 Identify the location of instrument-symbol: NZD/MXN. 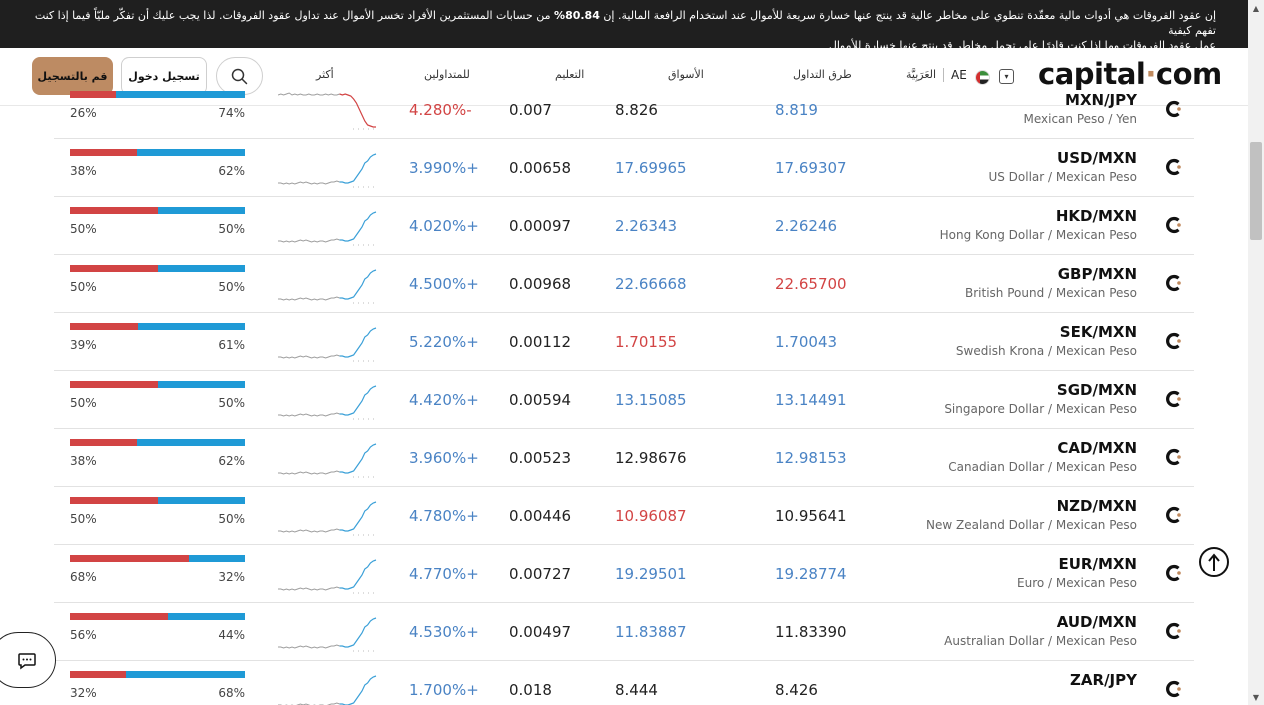
(1097, 506).